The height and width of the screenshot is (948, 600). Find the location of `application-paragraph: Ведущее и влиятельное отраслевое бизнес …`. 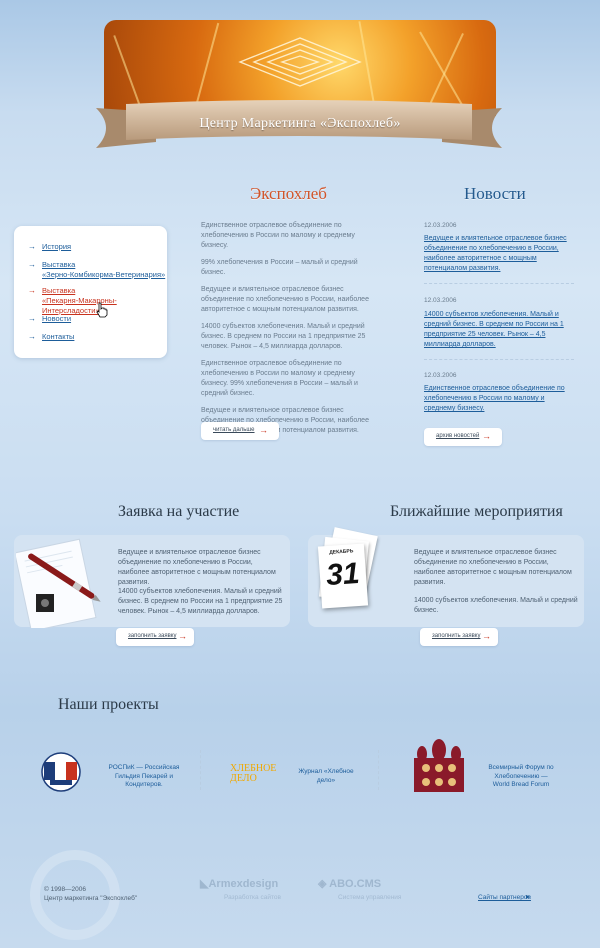

application-paragraph: Ведущее и влиятельное отраслевое бизнес … is located at coordinates (197, 567).